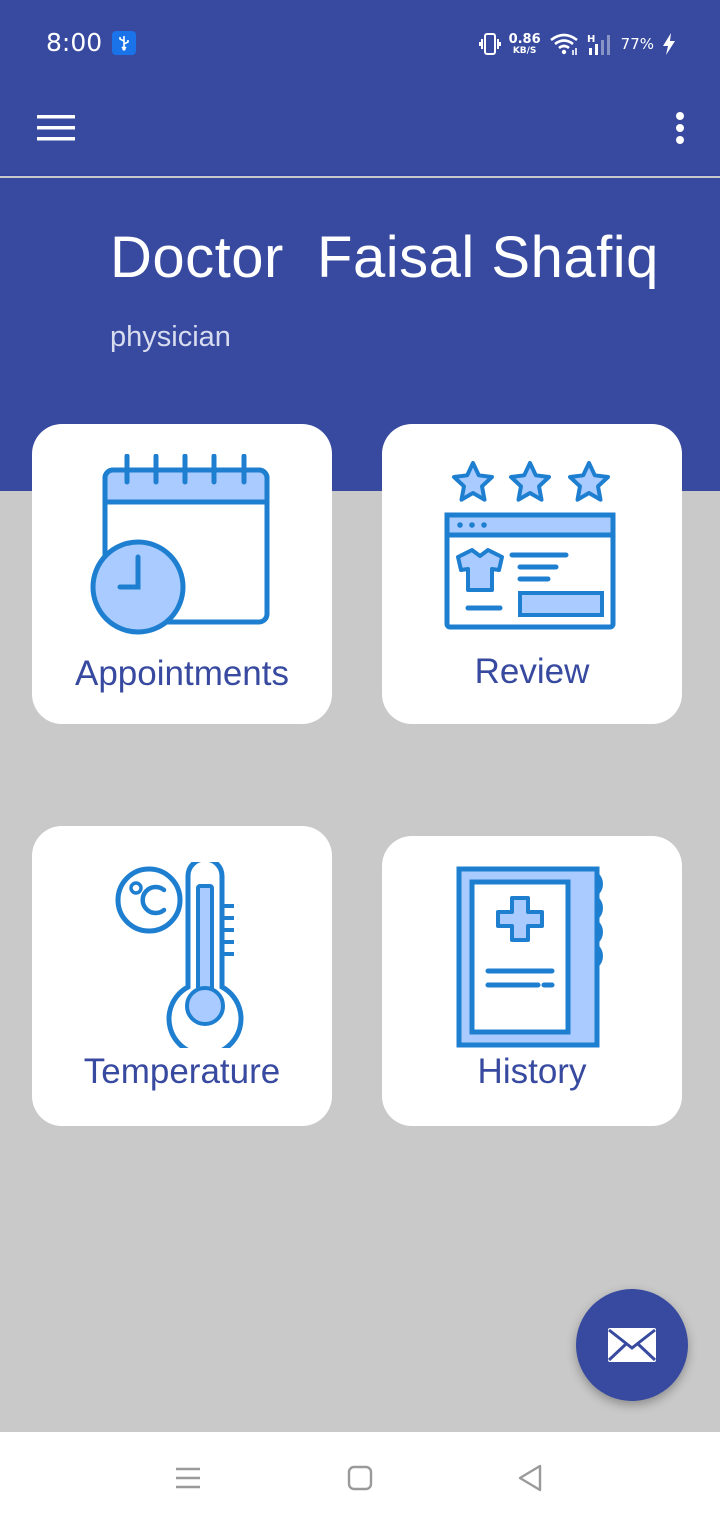  I want to click on doctor-name: Doctor Faisal Shafiq, so click(384, 257).